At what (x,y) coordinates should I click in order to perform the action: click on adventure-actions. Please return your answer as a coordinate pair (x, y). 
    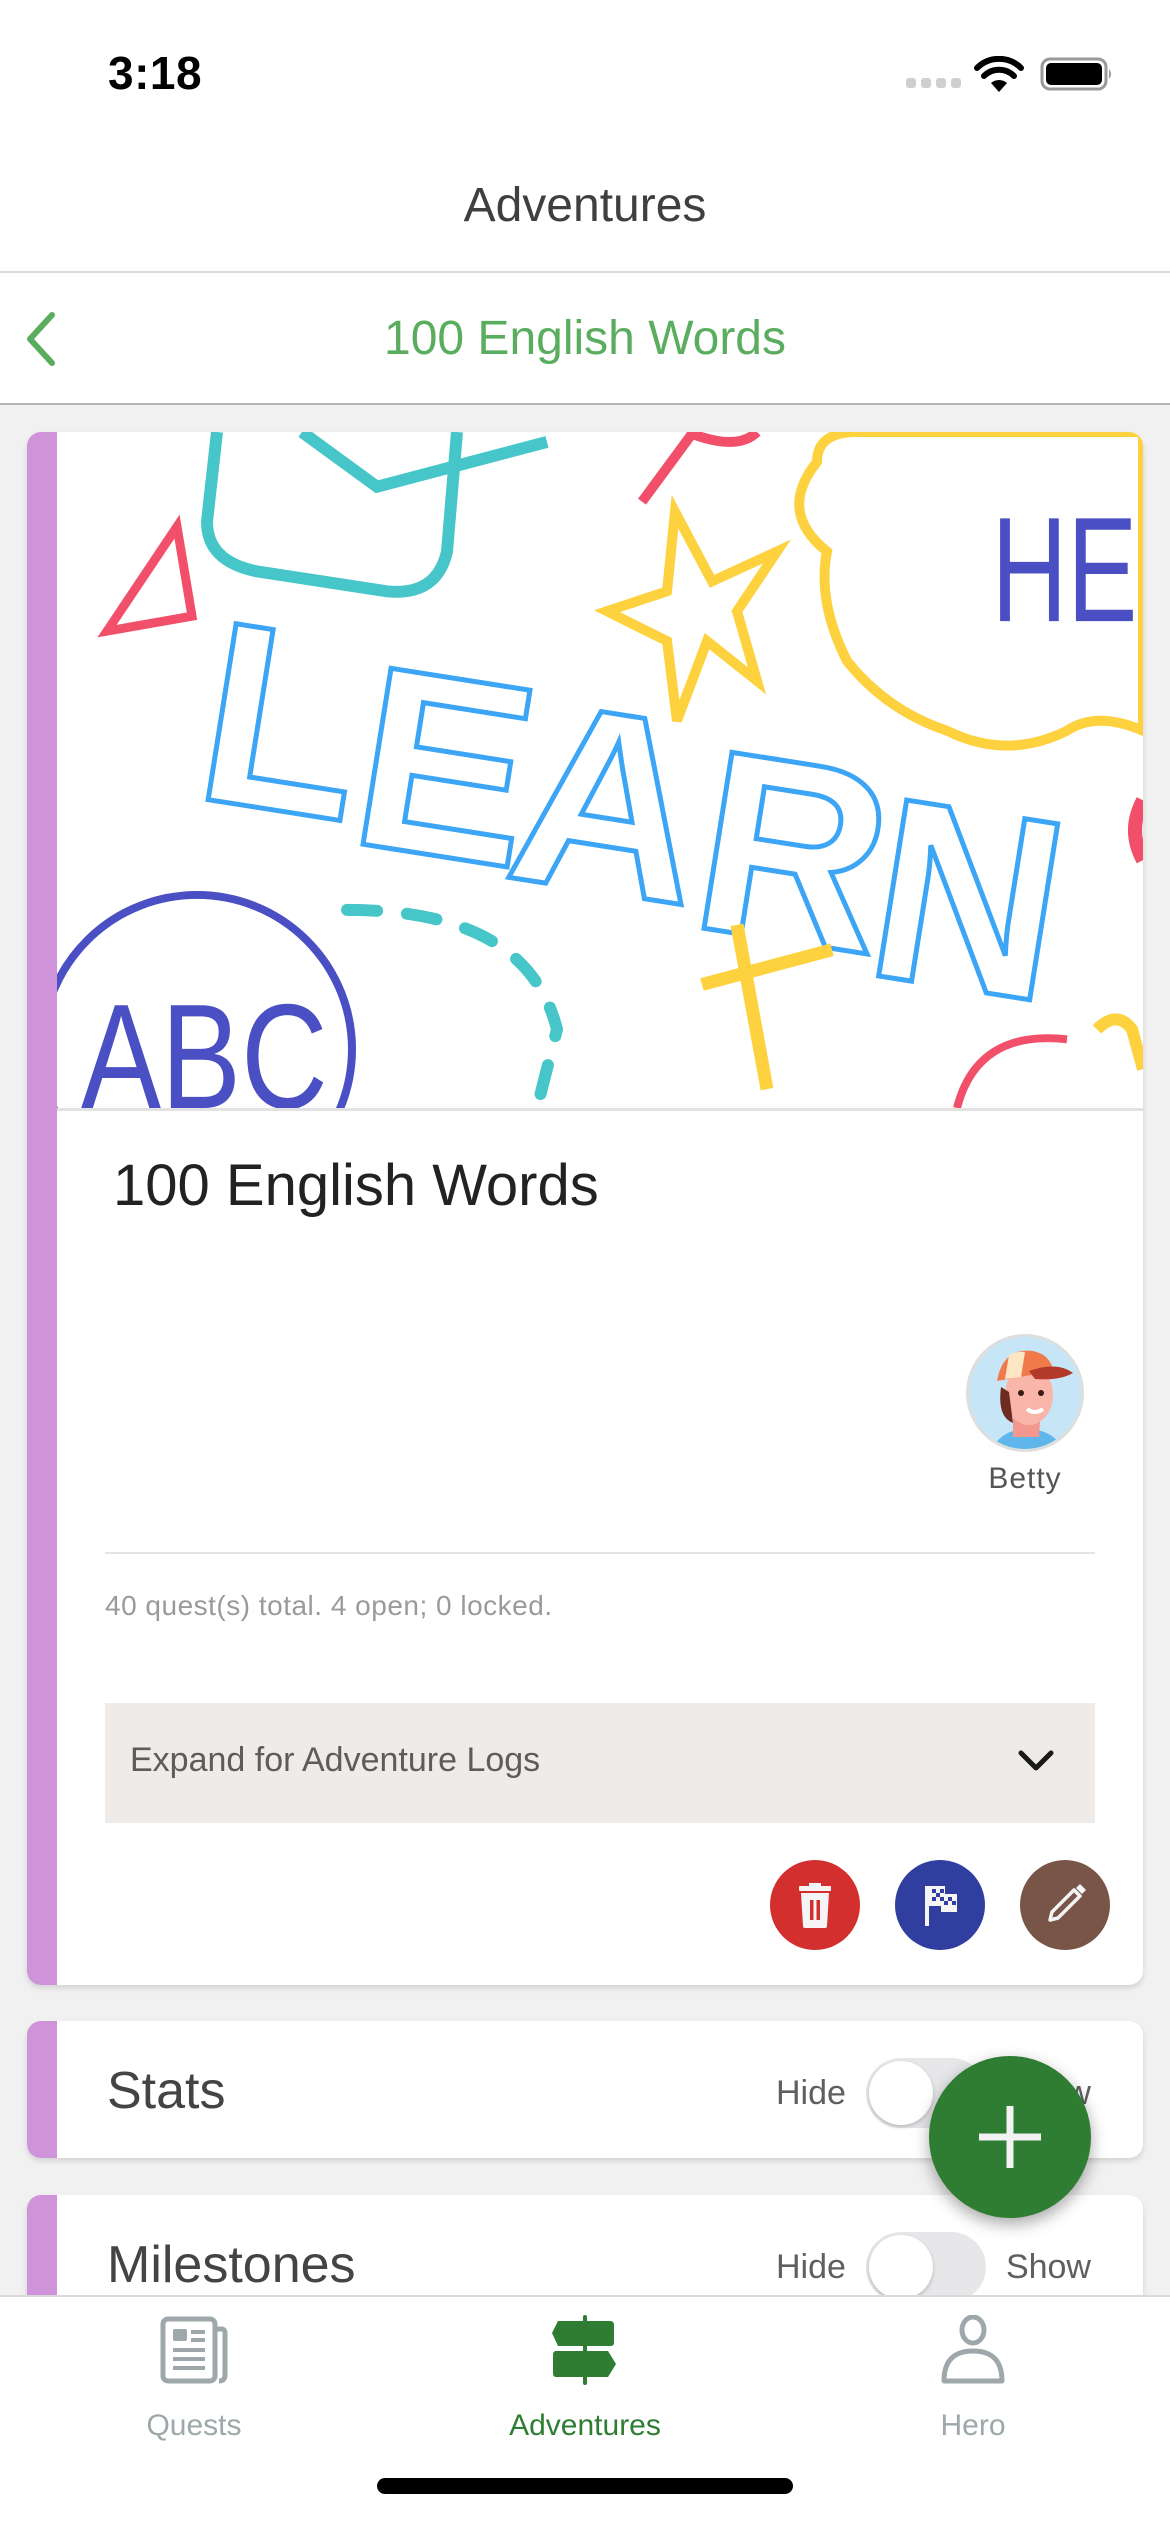
    Looking at the image, I should click on (940, 1905).